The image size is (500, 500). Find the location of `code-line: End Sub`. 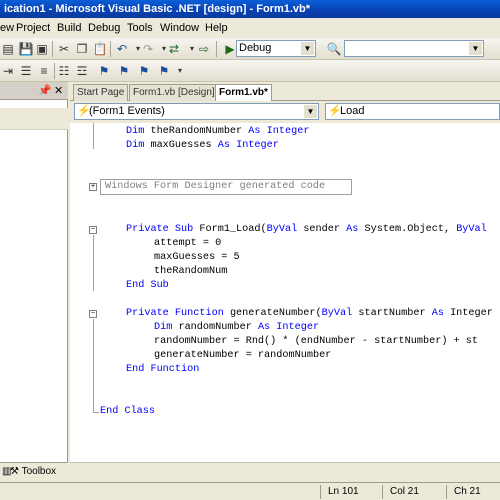

code-line: End Sub is located at coordinates (147, 286).